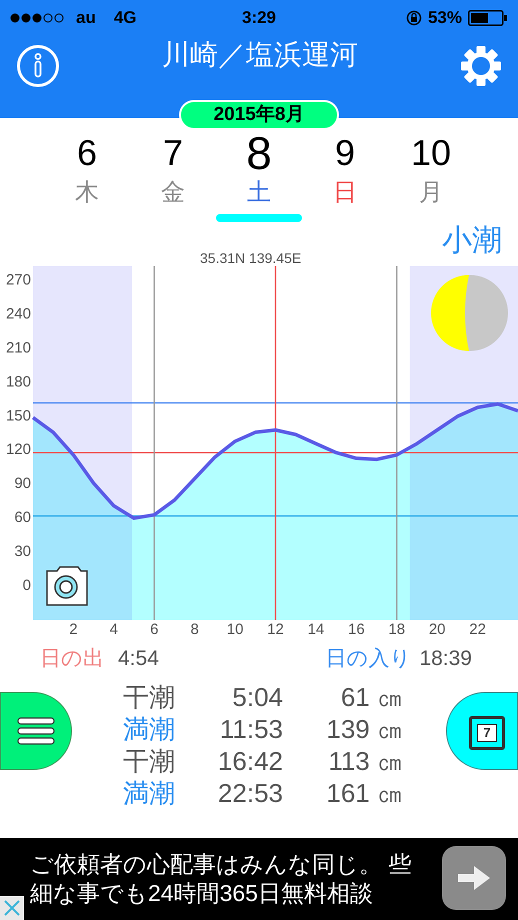 The width and height of the screenshot is (518, 920). Describe the element at coordinates (67, 586) in the screenshot. I see `camera-icon` at that location.